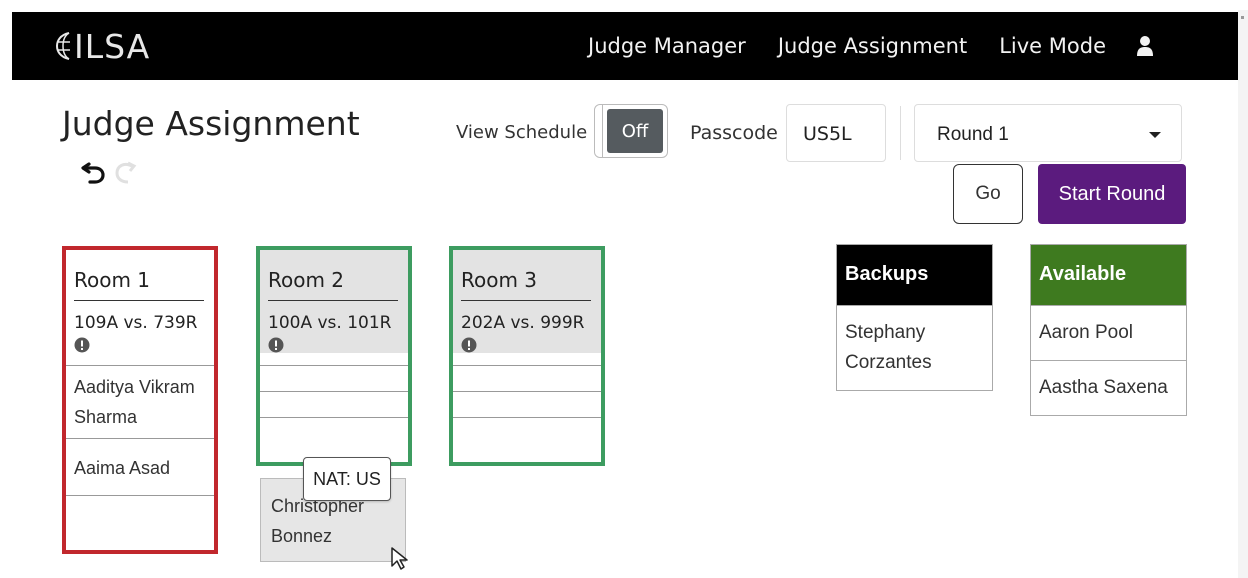 The image size is (1248, 578). Describe the element at coordinates (136, 323) in the screenshot. I see `room-match: 109A vs. 739R` at that location.